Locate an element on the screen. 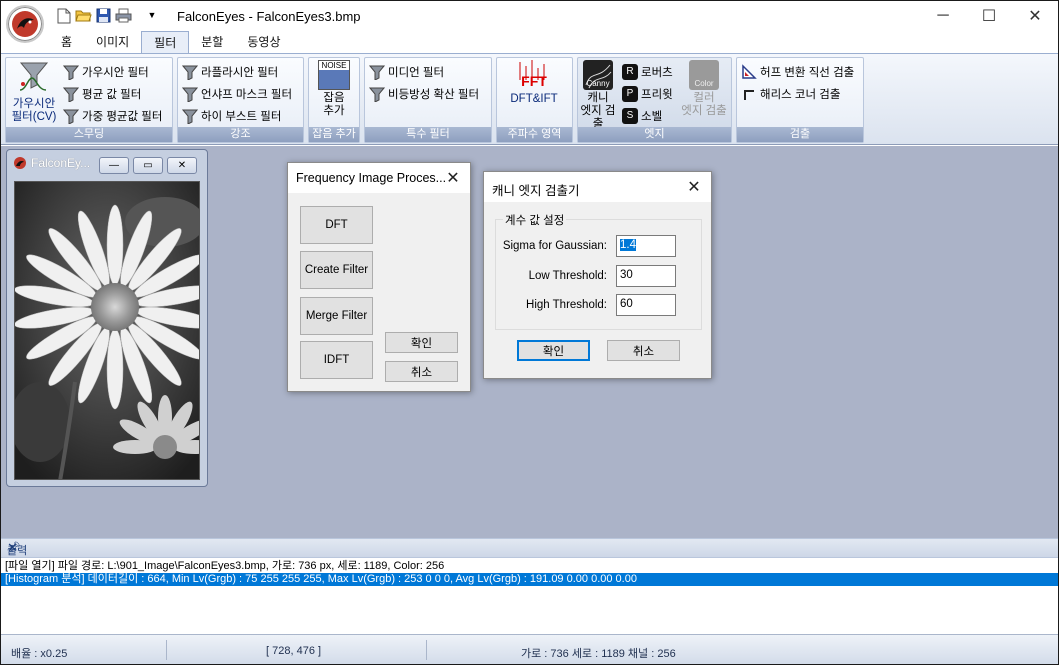  tab-video: 동영상 is located at coordinates (263, 42).